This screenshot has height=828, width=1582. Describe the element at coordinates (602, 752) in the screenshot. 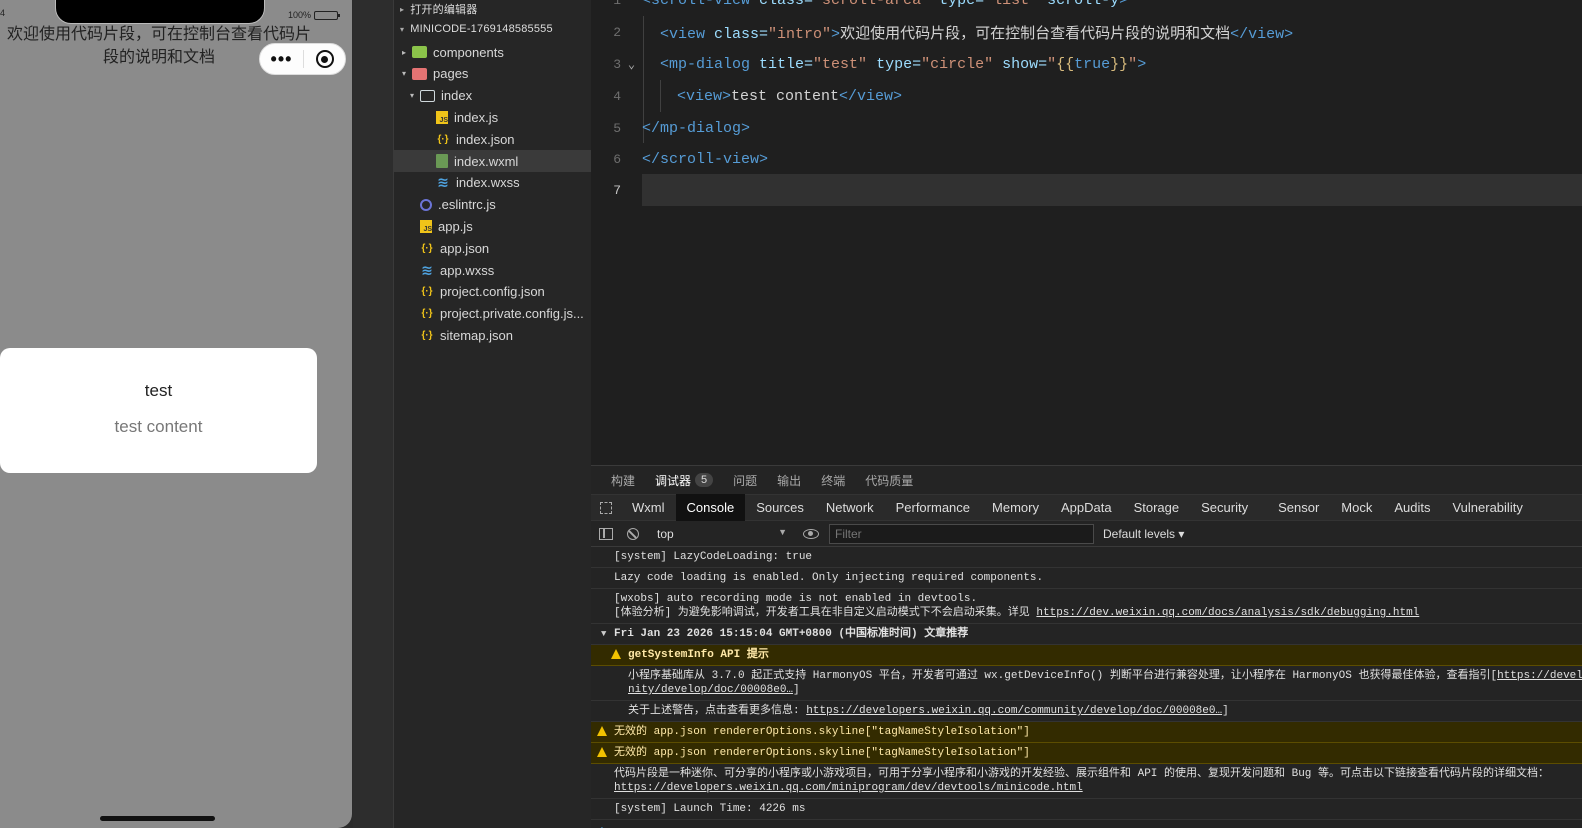

I see `warning-icon` at that location.